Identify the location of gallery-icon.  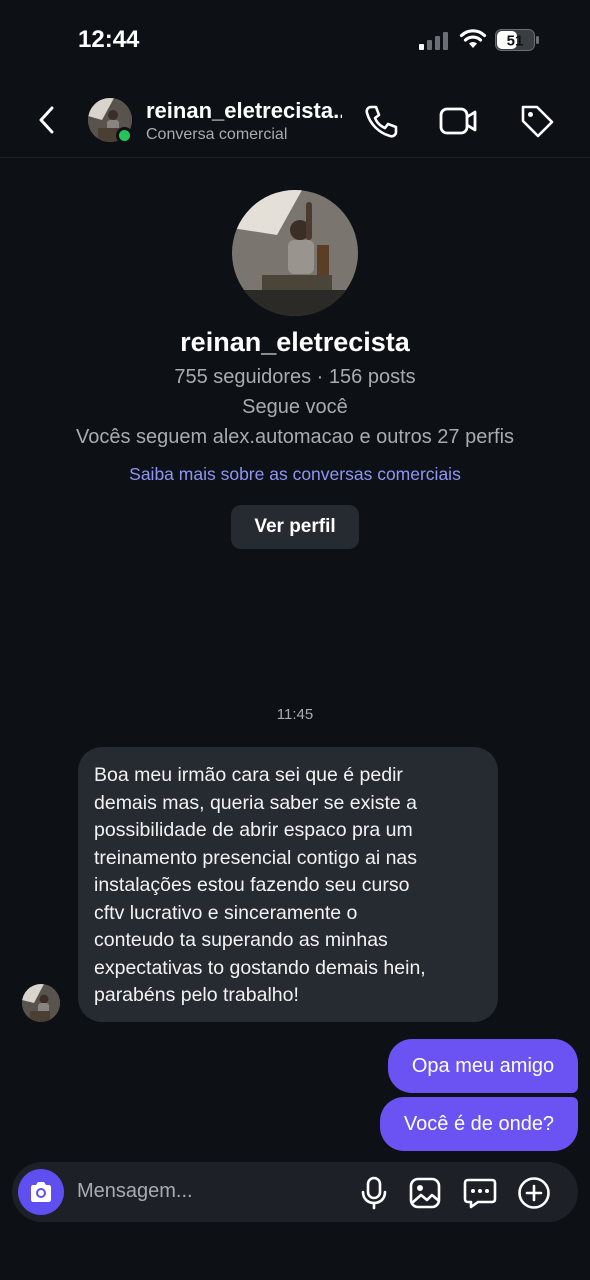
(425, 1193).